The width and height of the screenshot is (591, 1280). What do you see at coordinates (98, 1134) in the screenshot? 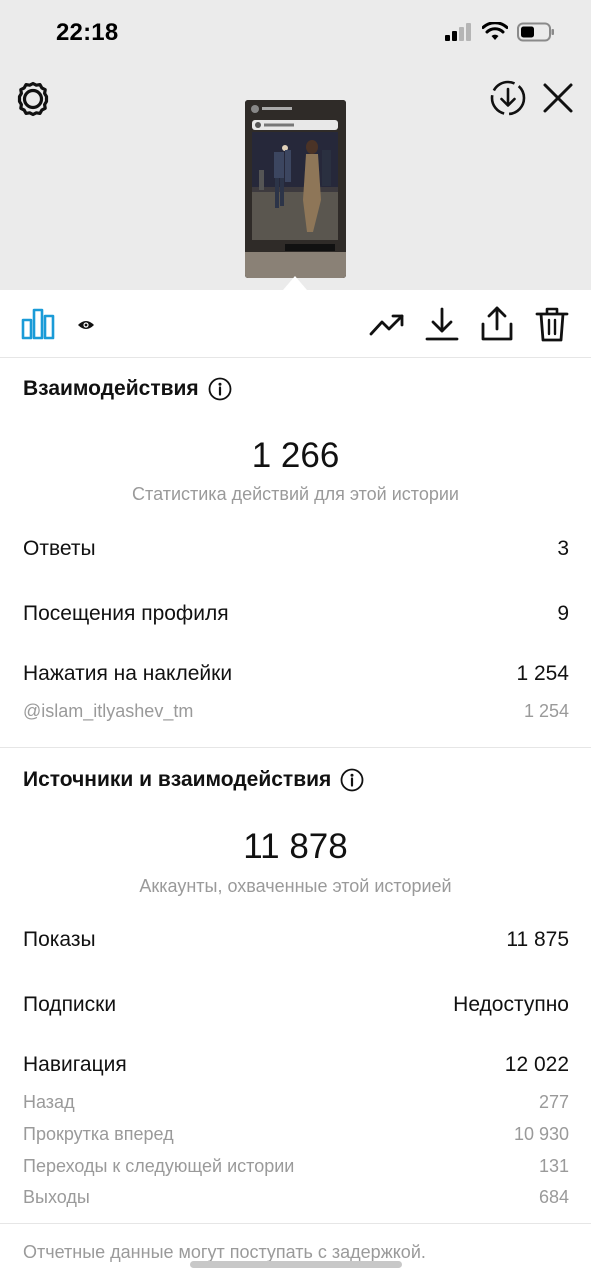
I see `navigation-label: Прокрутка вперед` at bounding box center [98, 1134].